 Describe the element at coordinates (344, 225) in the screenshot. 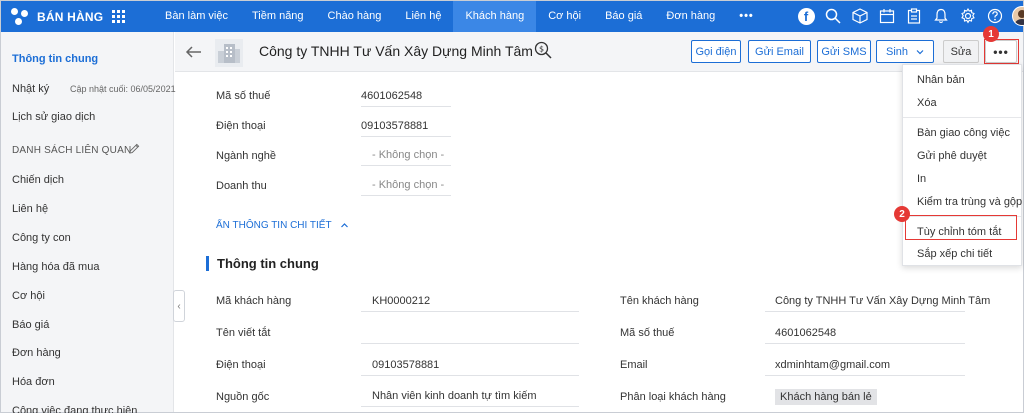

I see `chevron-up-icon` at that location.